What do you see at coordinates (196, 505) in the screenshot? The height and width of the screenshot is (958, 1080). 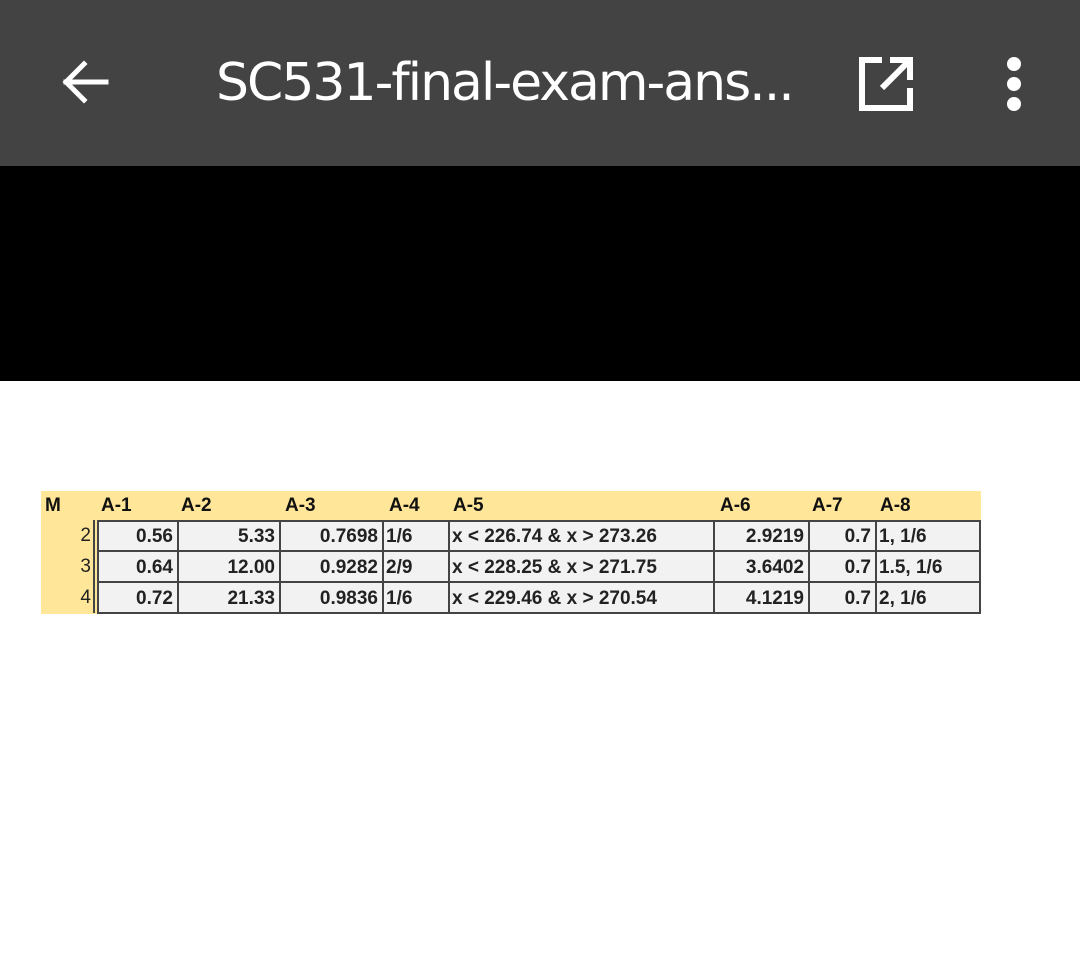 I see `header-a2: A-2` at bounding box center [196, 505].